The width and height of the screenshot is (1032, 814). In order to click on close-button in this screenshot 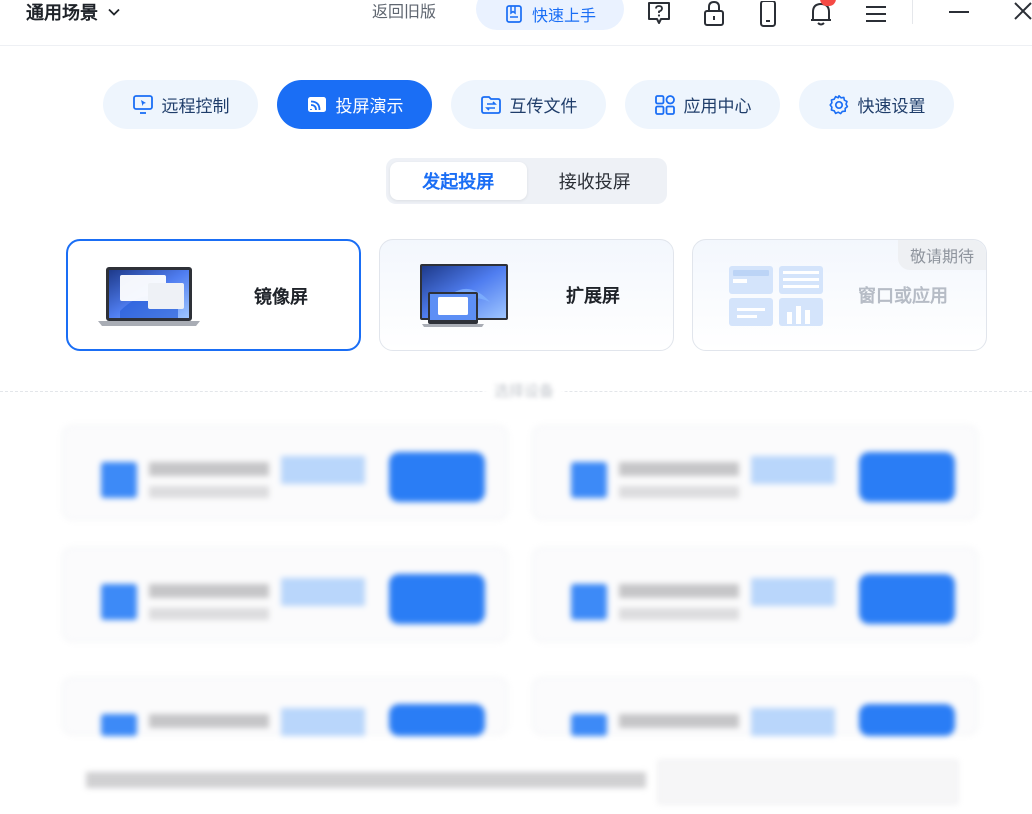, I will do `click(1020, 14)`.